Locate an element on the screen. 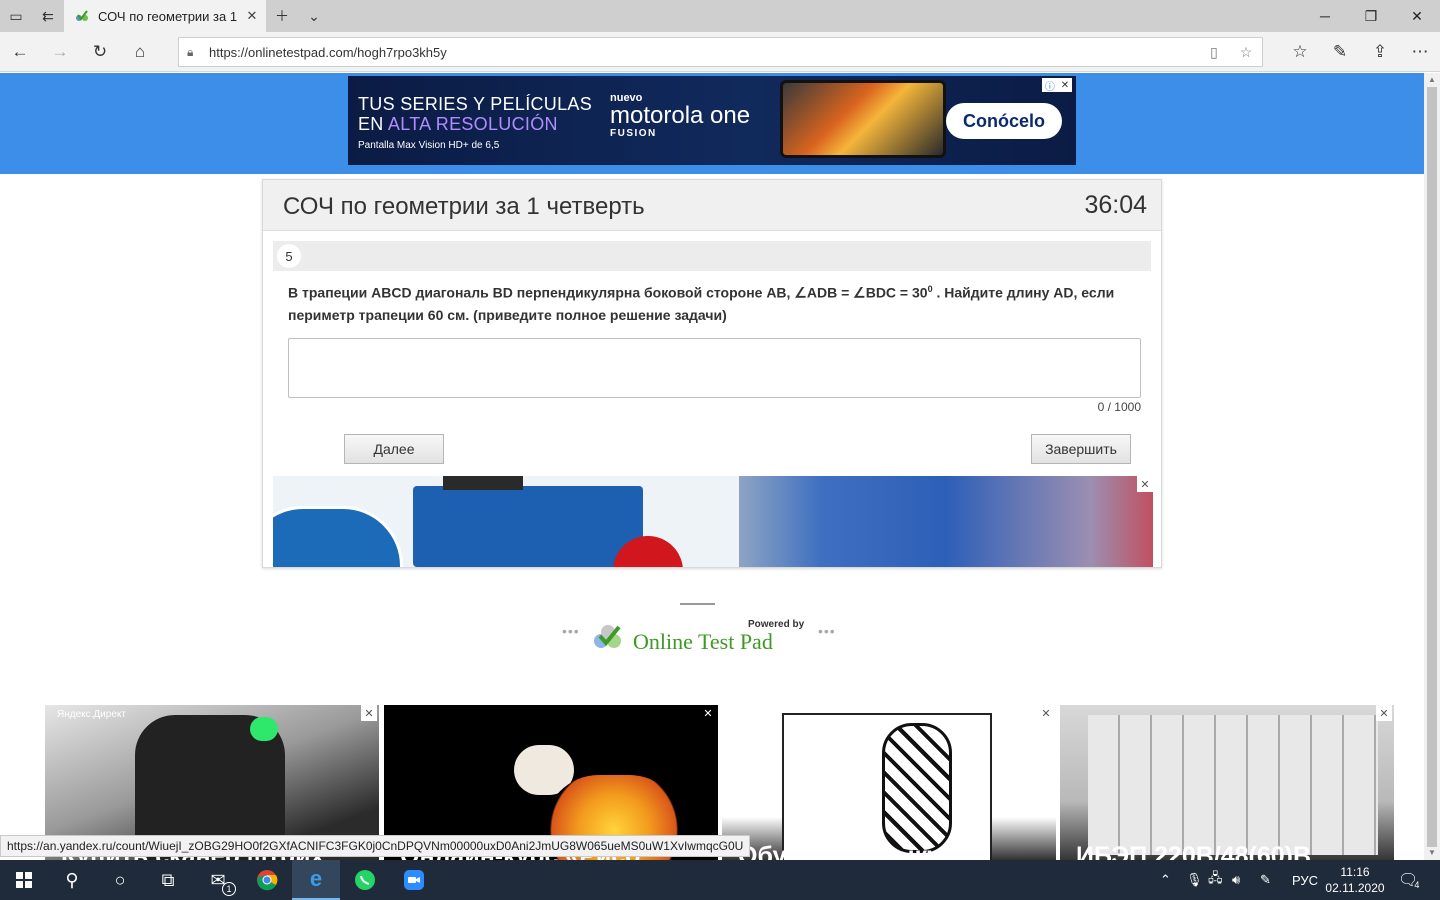 This screenshot has height=900, width=1440. answer-textarea is located at coordinates (714, 368).